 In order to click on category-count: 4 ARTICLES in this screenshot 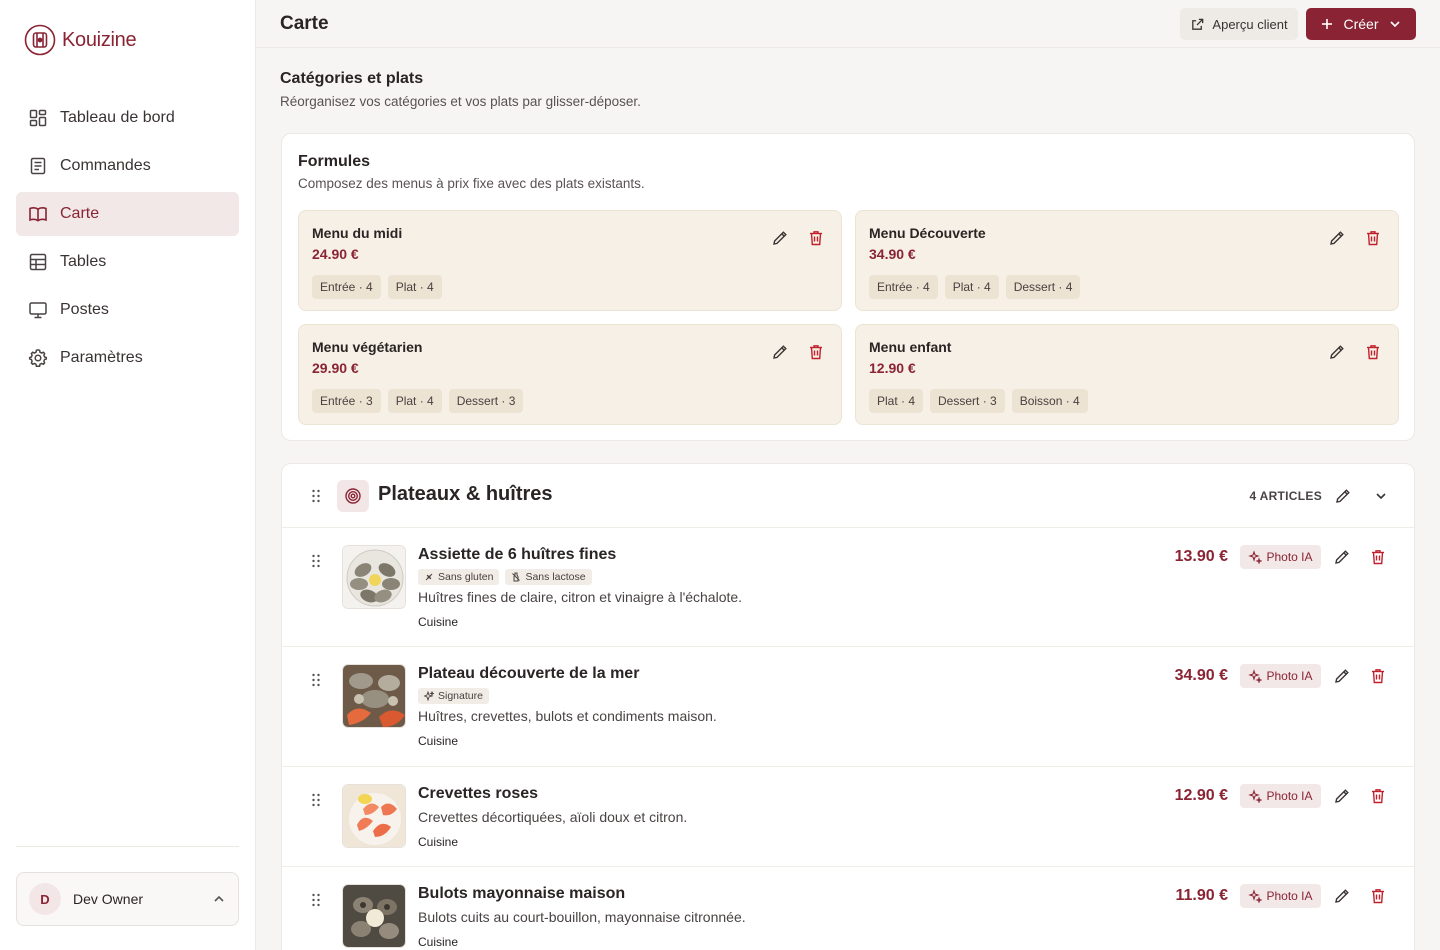, I will do `click(1285, 496)`.